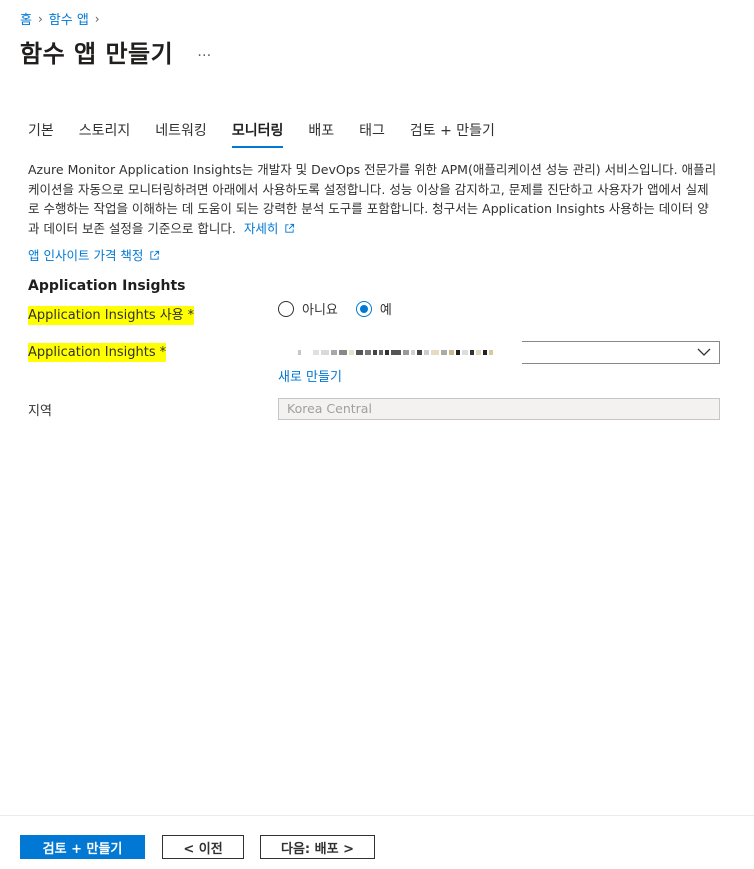  I want to click on tab-bar: 기본 스토리지 네트워킹 모니터링 배포 태그 검토 + 만들기, so click(261, 134).